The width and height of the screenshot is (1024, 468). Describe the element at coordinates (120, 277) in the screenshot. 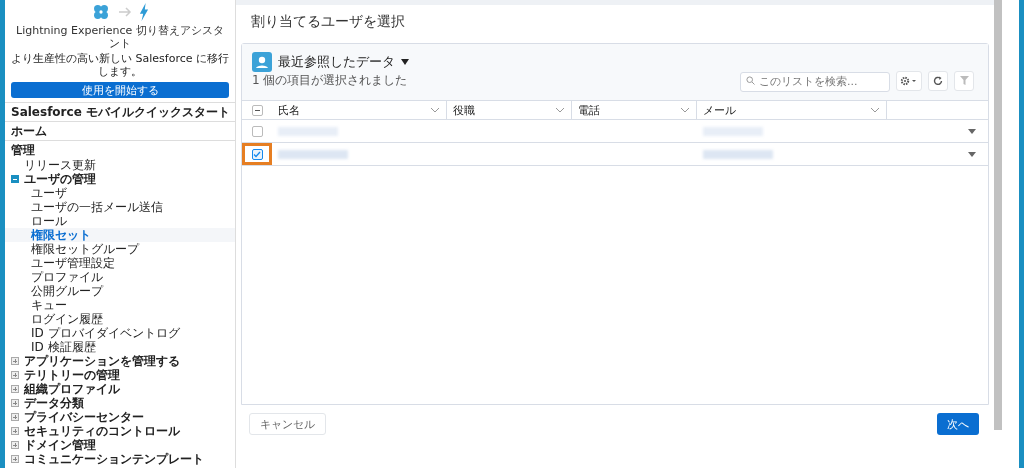

I see `tree-child-item: プロファイル` at that location.